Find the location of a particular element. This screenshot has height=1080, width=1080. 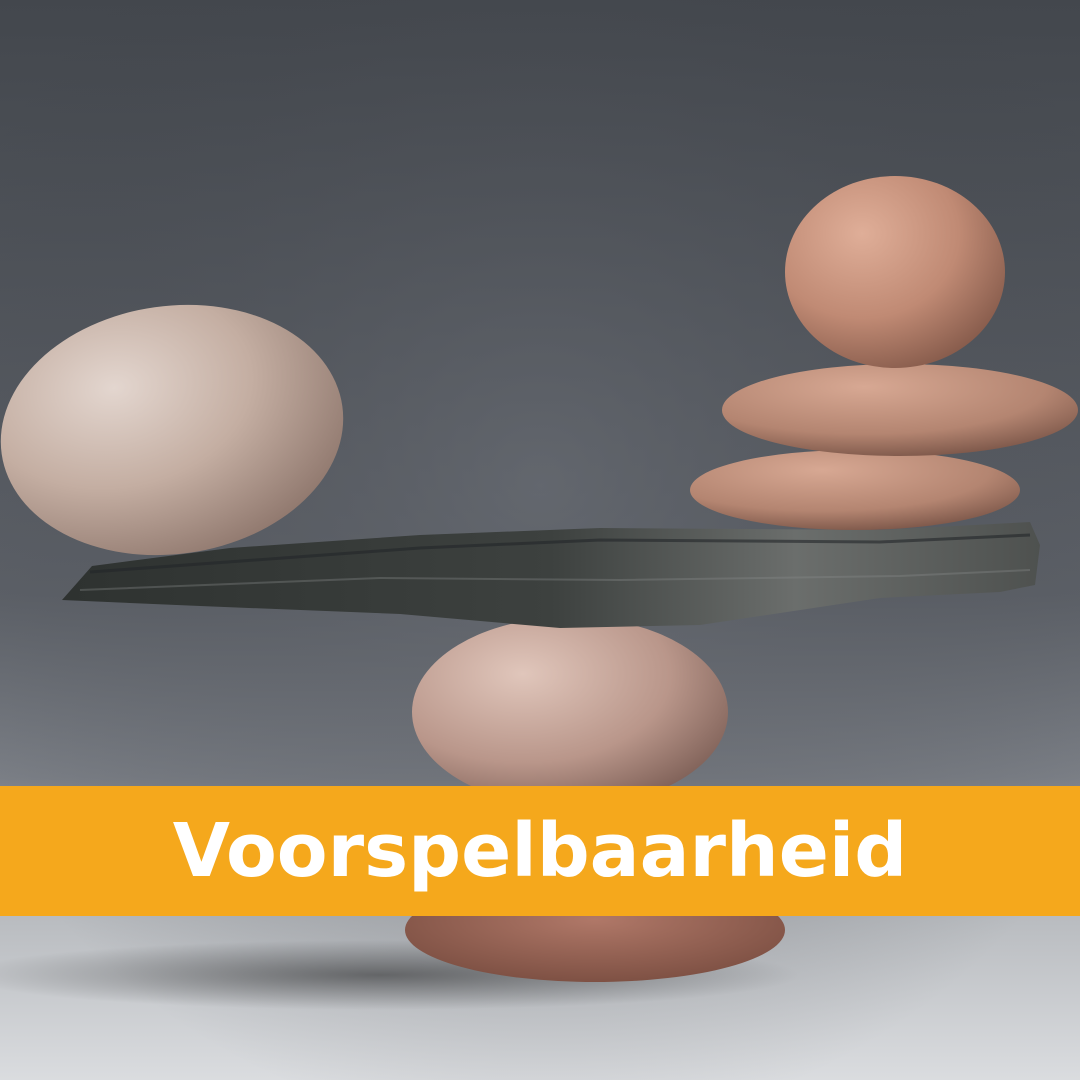

title-banner: Voorspelbaarheid is located at coordinates (540, 851).